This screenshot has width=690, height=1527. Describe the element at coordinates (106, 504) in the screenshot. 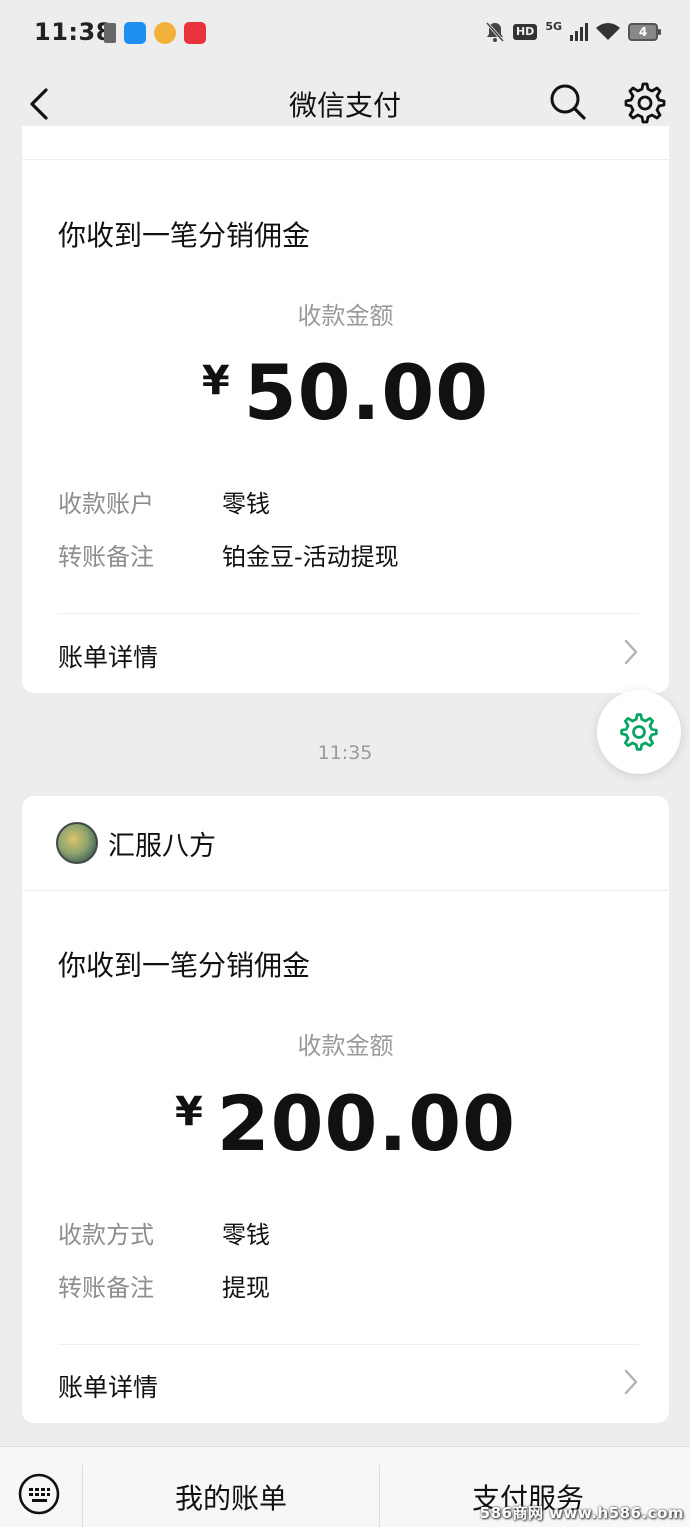

I see `account-label: 收款账户` at that location.